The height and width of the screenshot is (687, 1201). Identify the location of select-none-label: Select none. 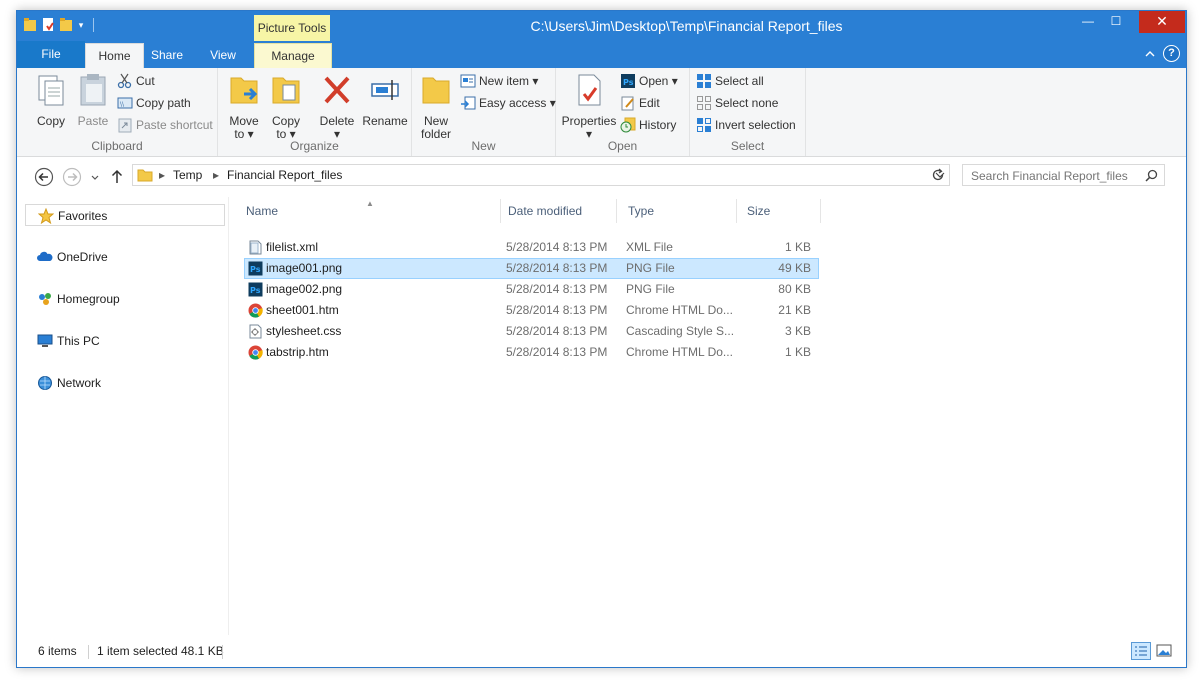
(747, 103).